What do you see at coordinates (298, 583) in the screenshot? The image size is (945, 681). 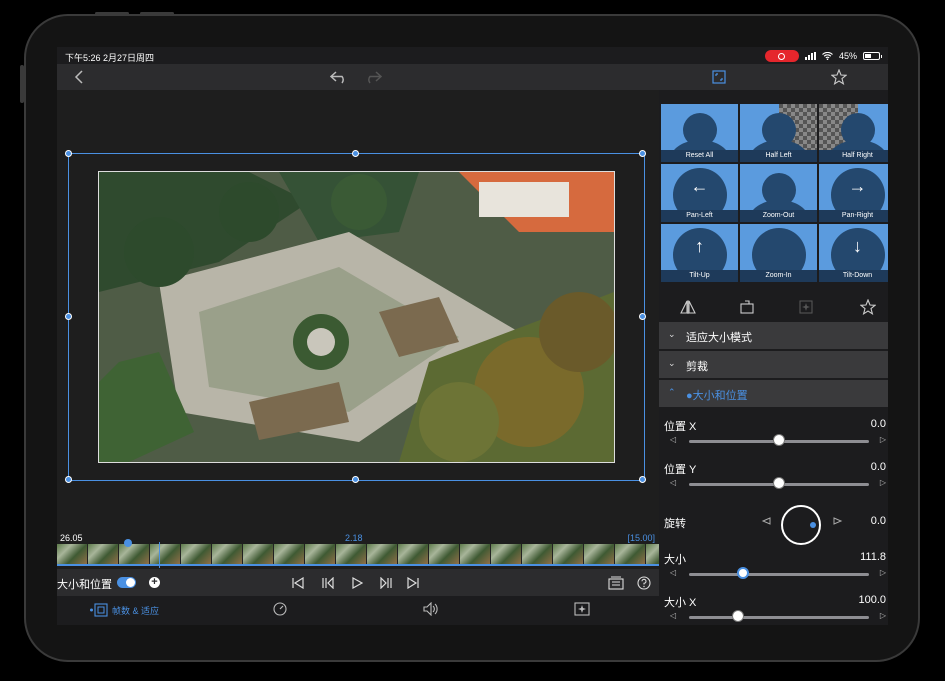 I see `skip-to-start-icon` at bounding box center [298, 583].